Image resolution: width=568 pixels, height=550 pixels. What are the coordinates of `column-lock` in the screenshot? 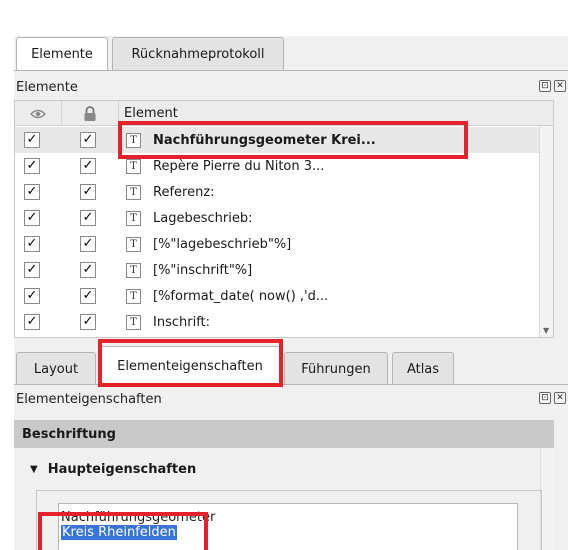 It's located at (90, 113).